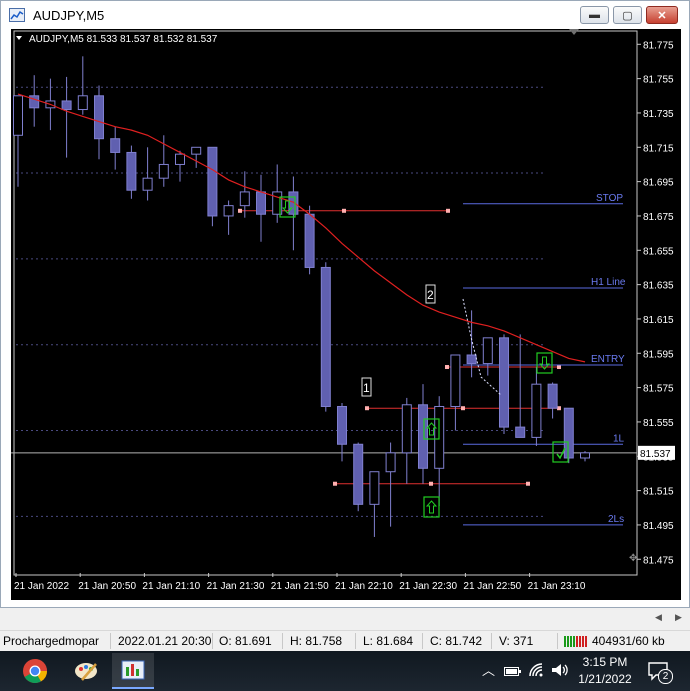  Describe the element at coordinates (658, 354) in the screenshot. I see `price-axis-label: 81.595` at that location.